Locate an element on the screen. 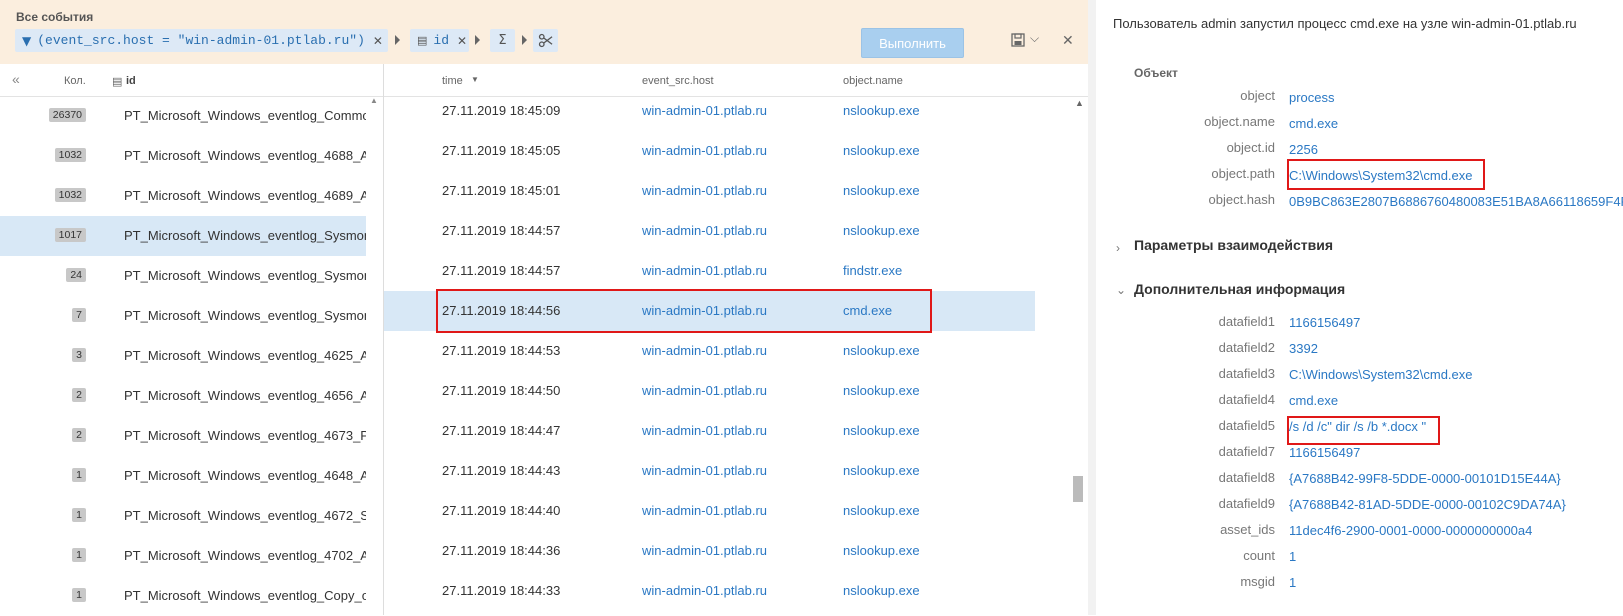 This screenshot has height=616, width=1623. extra-section-title: Дополнительная информация is located at coordinates (1239, 289).